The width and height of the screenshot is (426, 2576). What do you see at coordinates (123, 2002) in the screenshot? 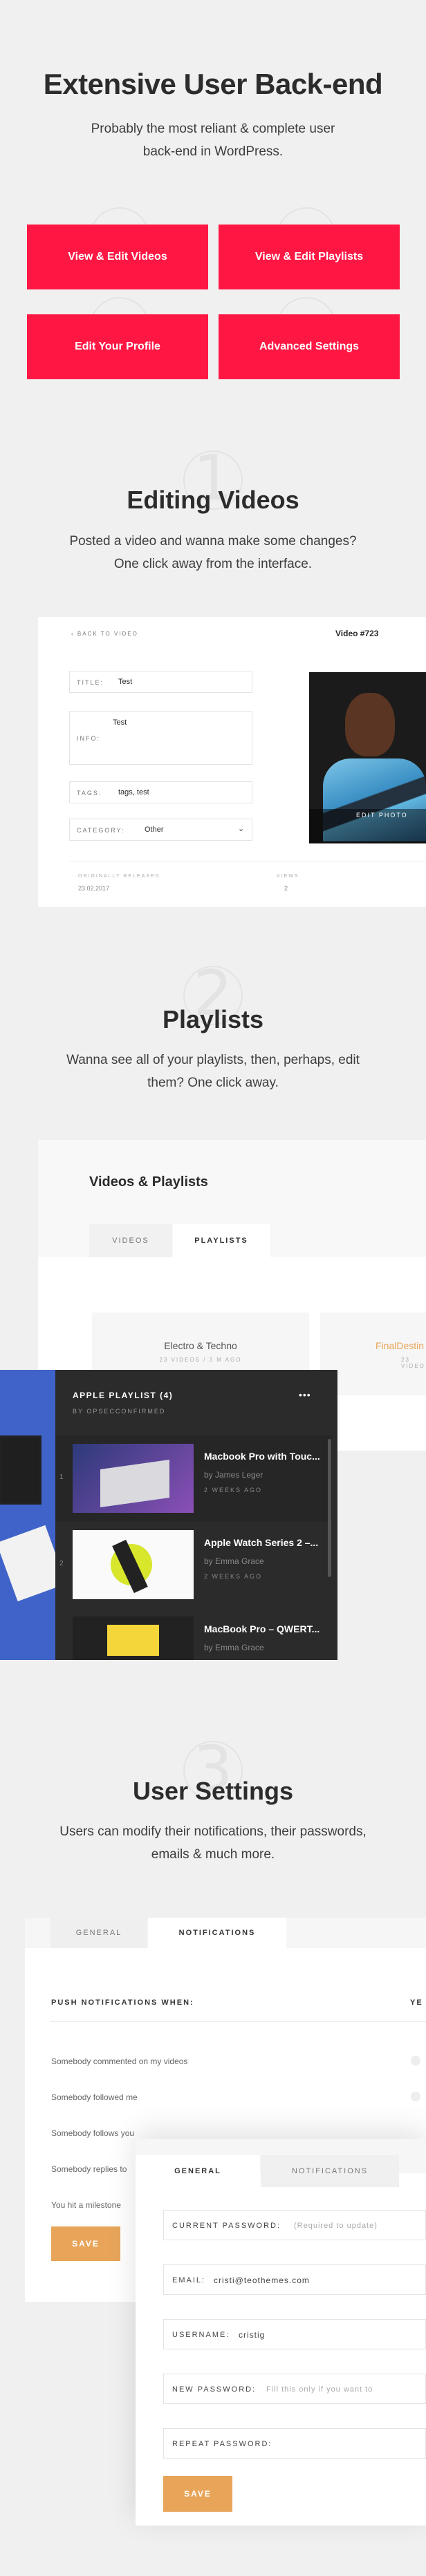
I see `push-header: PUSH NOTIFICATIONS WHEN:` at bounding box center [123, 2002].